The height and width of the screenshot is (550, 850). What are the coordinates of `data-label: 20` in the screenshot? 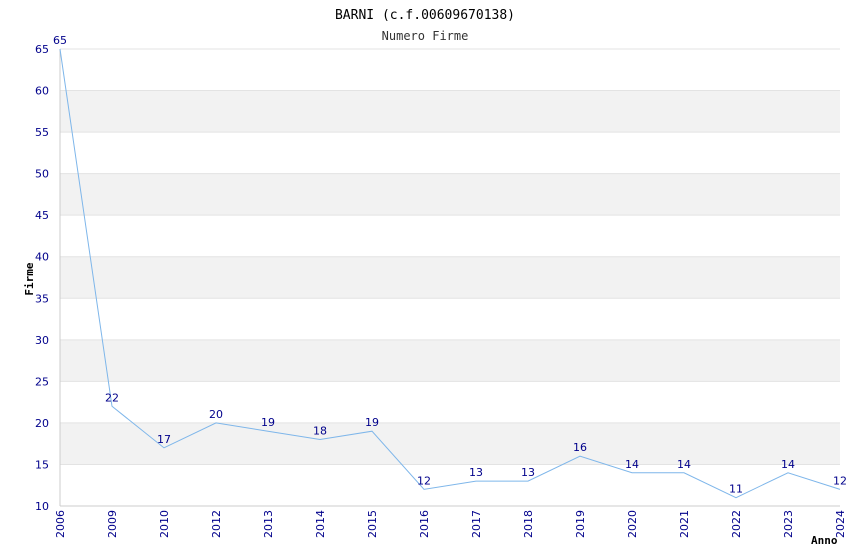 It's located at (216, 414).